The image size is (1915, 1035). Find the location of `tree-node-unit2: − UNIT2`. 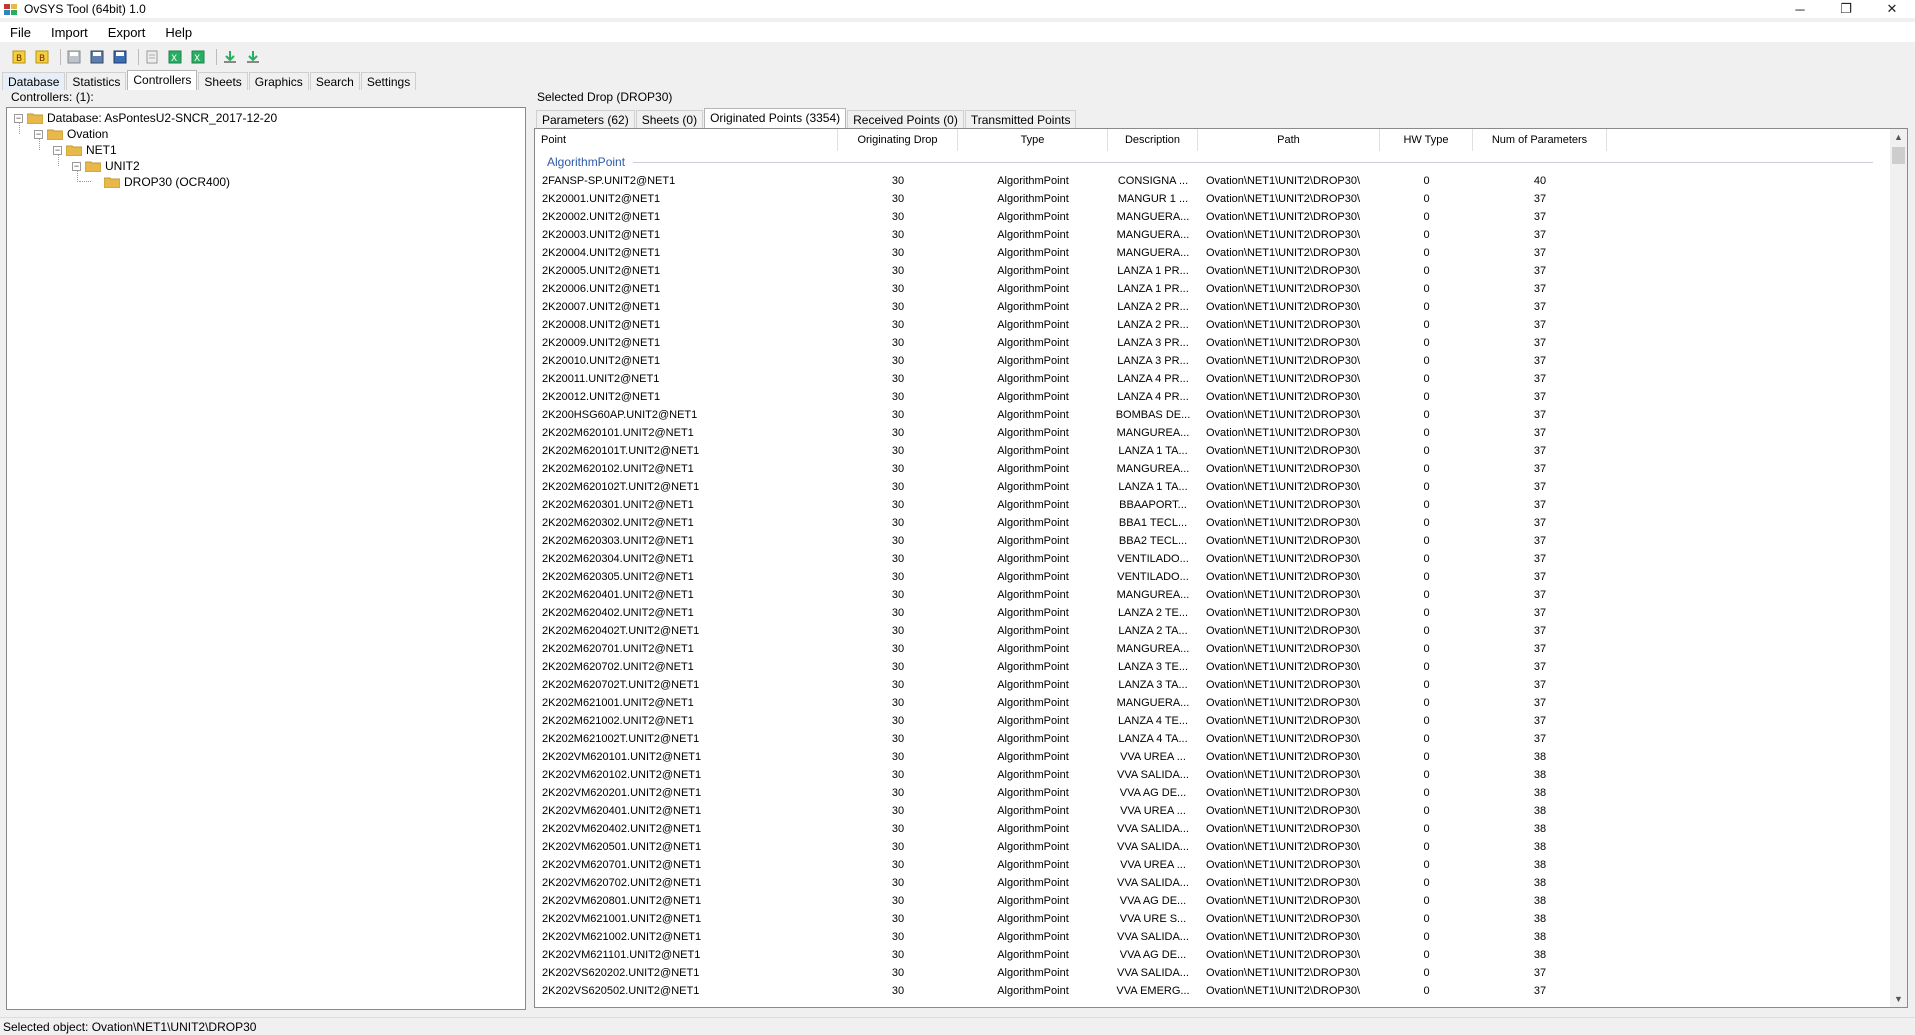

tree-node-unit2: − UNIT2 is located at coordinates (106, 166).